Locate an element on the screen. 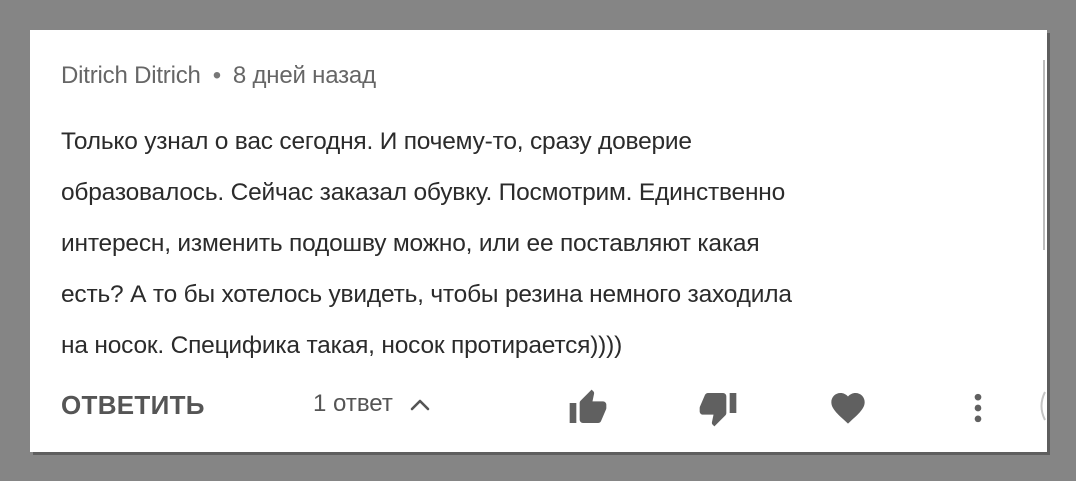 Image resolution: width=1076 pixels, height=481 pixels. reply-button: ОТВЕТИТЬ is located at coordinates (133, 405).